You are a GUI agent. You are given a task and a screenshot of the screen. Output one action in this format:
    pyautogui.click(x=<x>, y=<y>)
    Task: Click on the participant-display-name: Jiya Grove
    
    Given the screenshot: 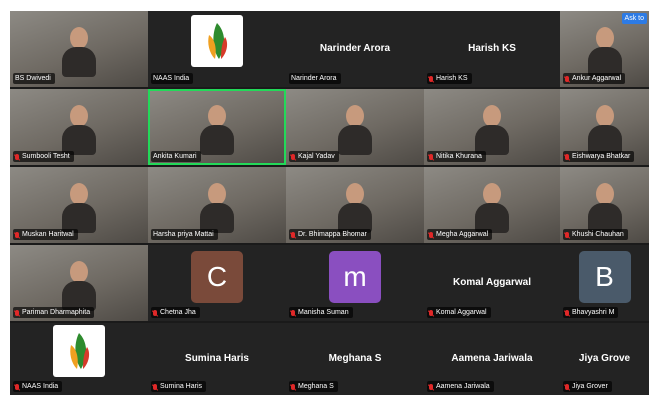 What is the action you would take?
    pyautogui.click(x=604, y=358)
    